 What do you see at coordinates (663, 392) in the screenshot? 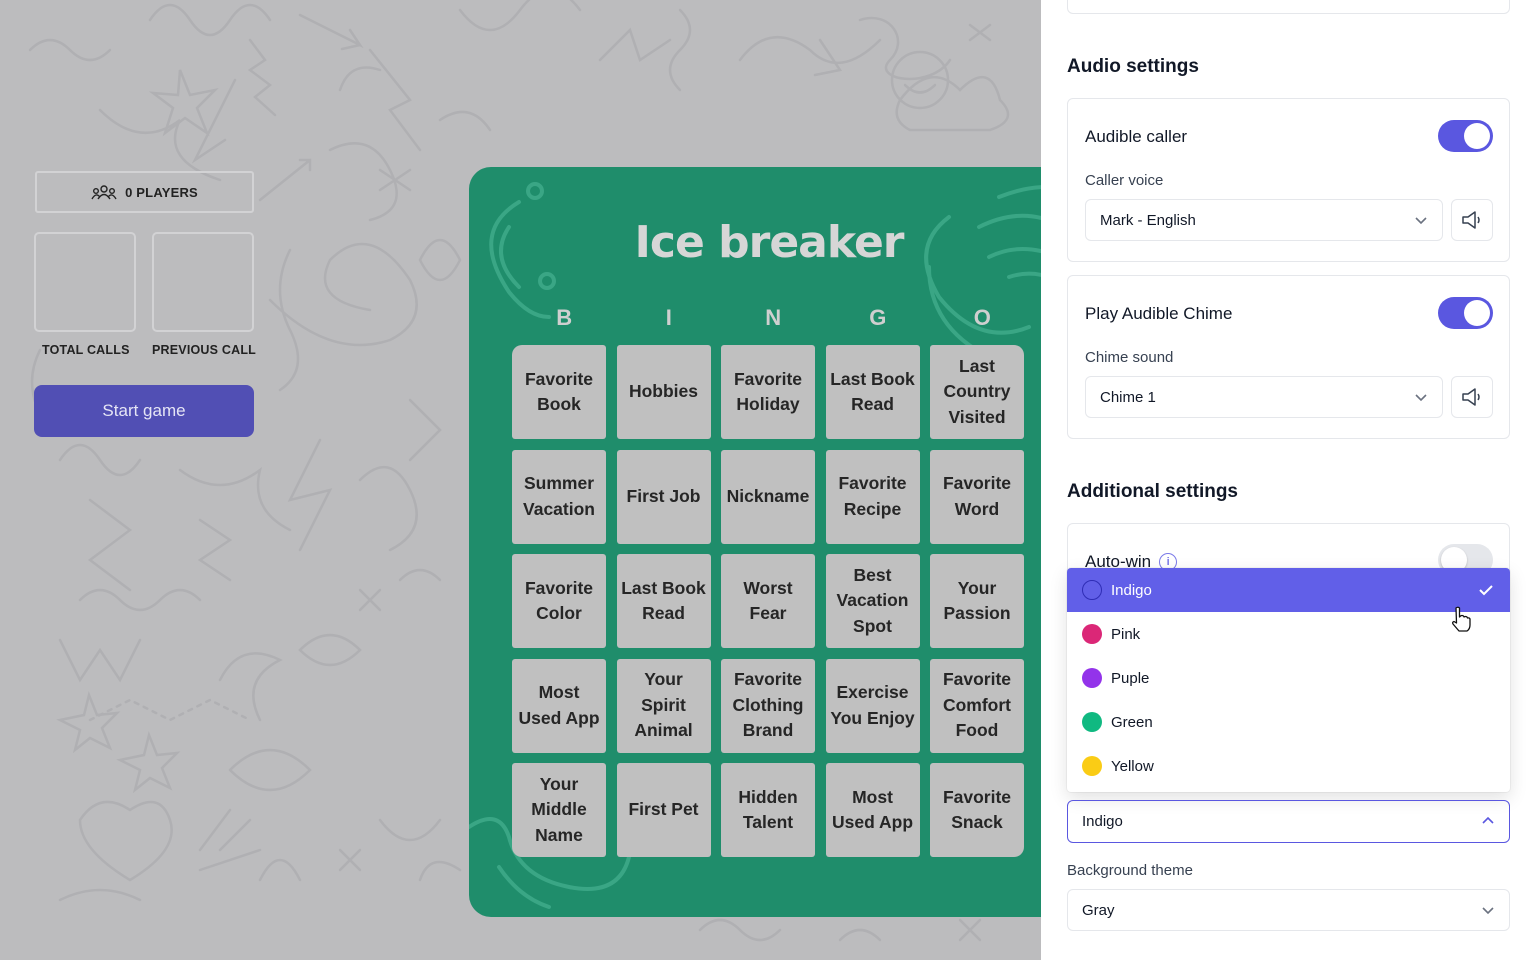
I see `bingo-cell: Hobbies` at bounding box center [663, 392].